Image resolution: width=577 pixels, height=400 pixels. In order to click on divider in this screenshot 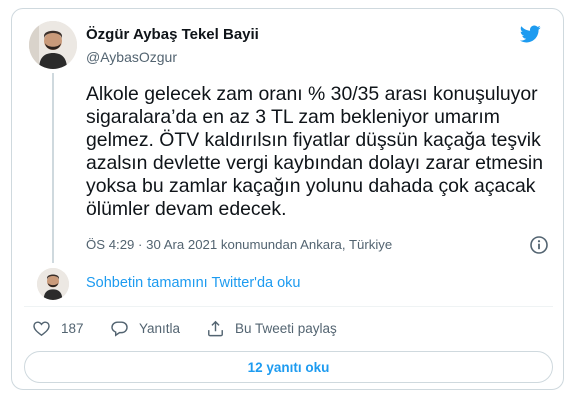, I will do `click(288, 306)`.